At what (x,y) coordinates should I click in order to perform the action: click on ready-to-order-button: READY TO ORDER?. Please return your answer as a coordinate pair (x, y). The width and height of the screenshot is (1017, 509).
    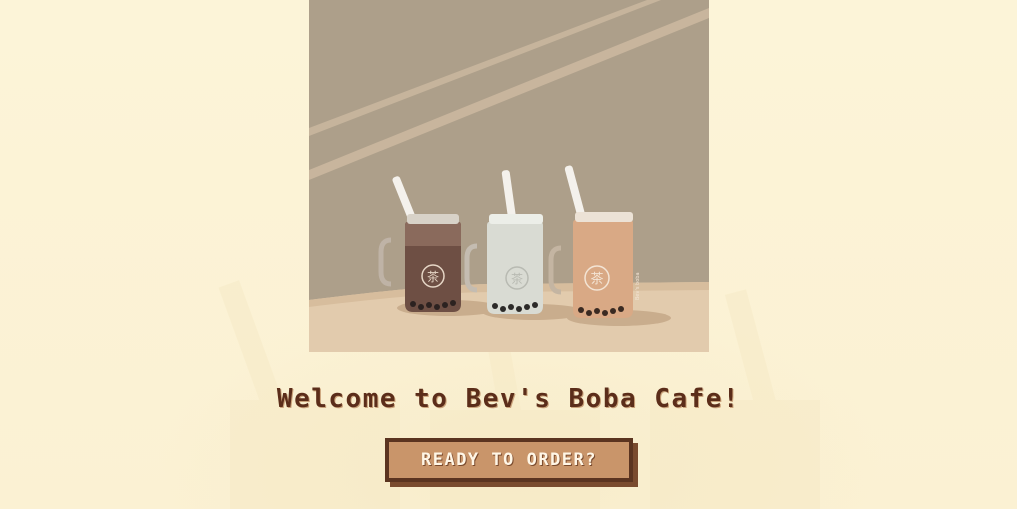
    Looking at the image, I should click on (509, 460).